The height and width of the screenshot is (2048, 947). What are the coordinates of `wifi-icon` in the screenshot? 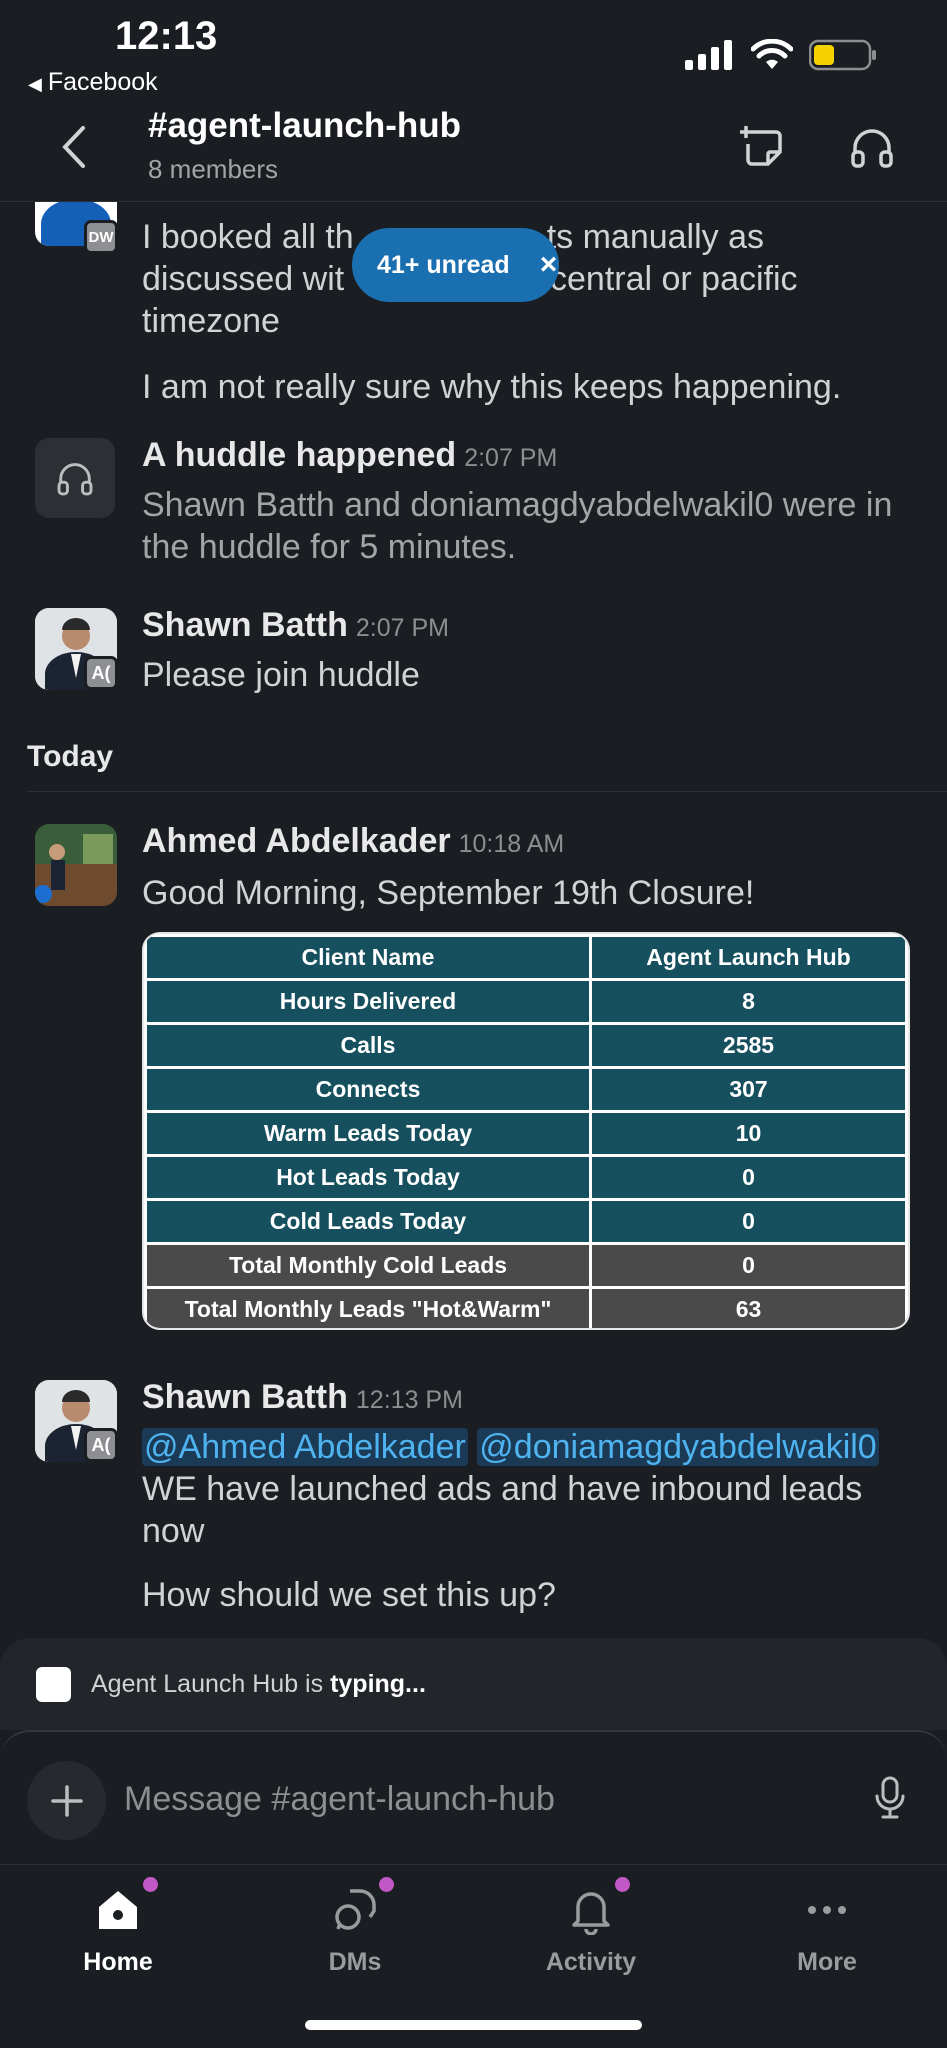 It's located at (772, 54).